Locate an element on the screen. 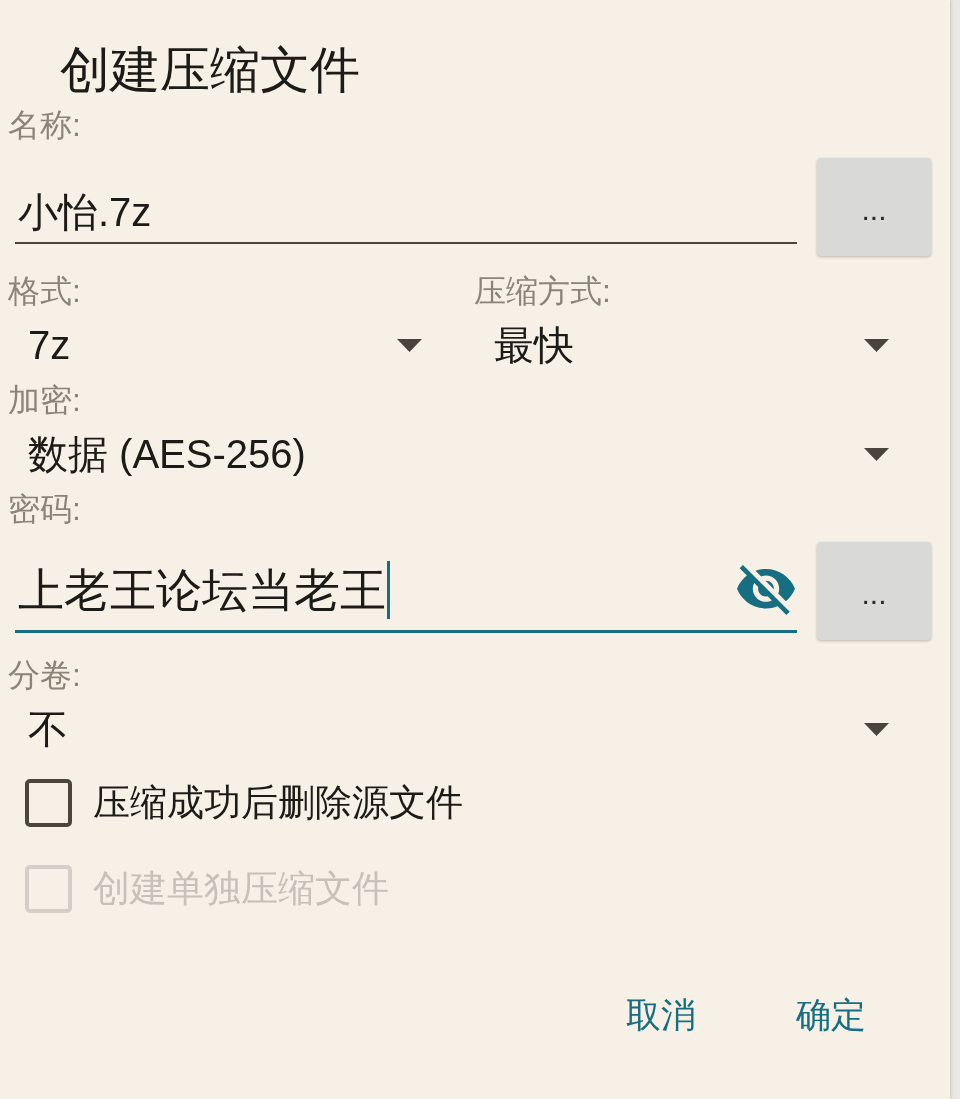 The width and height of the screenshot is (960, 1099). field-label: 格式: is located at coordinates (44, 291).